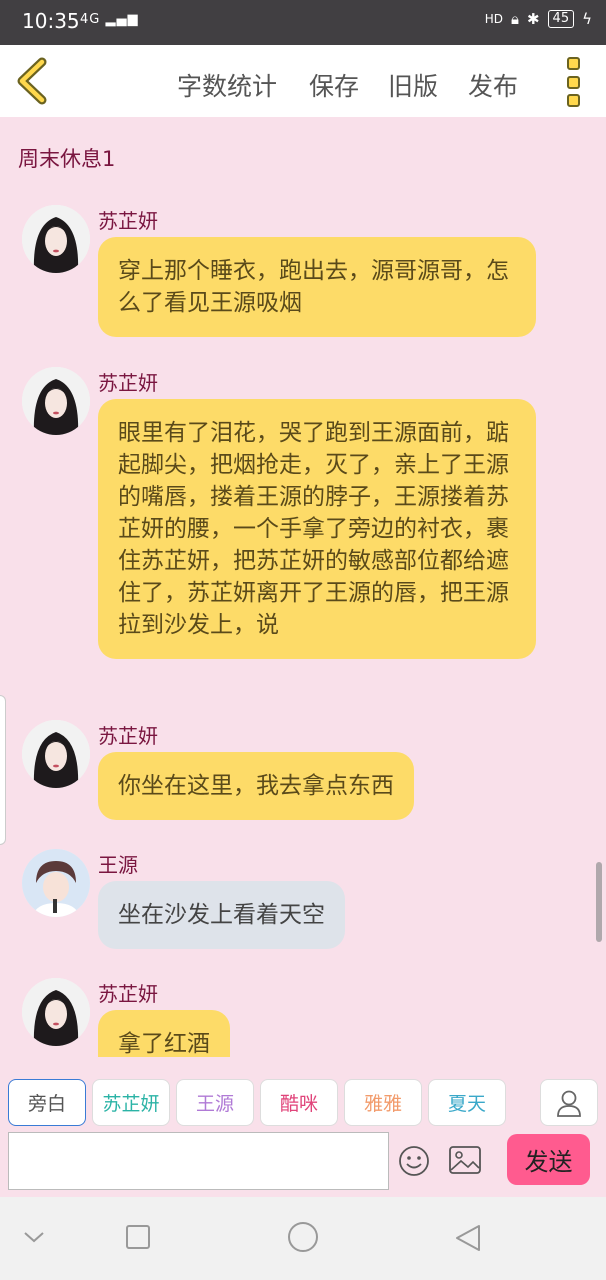  Describe the element at coordinates (118, 865) in the screenshot. I see `message-sender: 王源` at that location.